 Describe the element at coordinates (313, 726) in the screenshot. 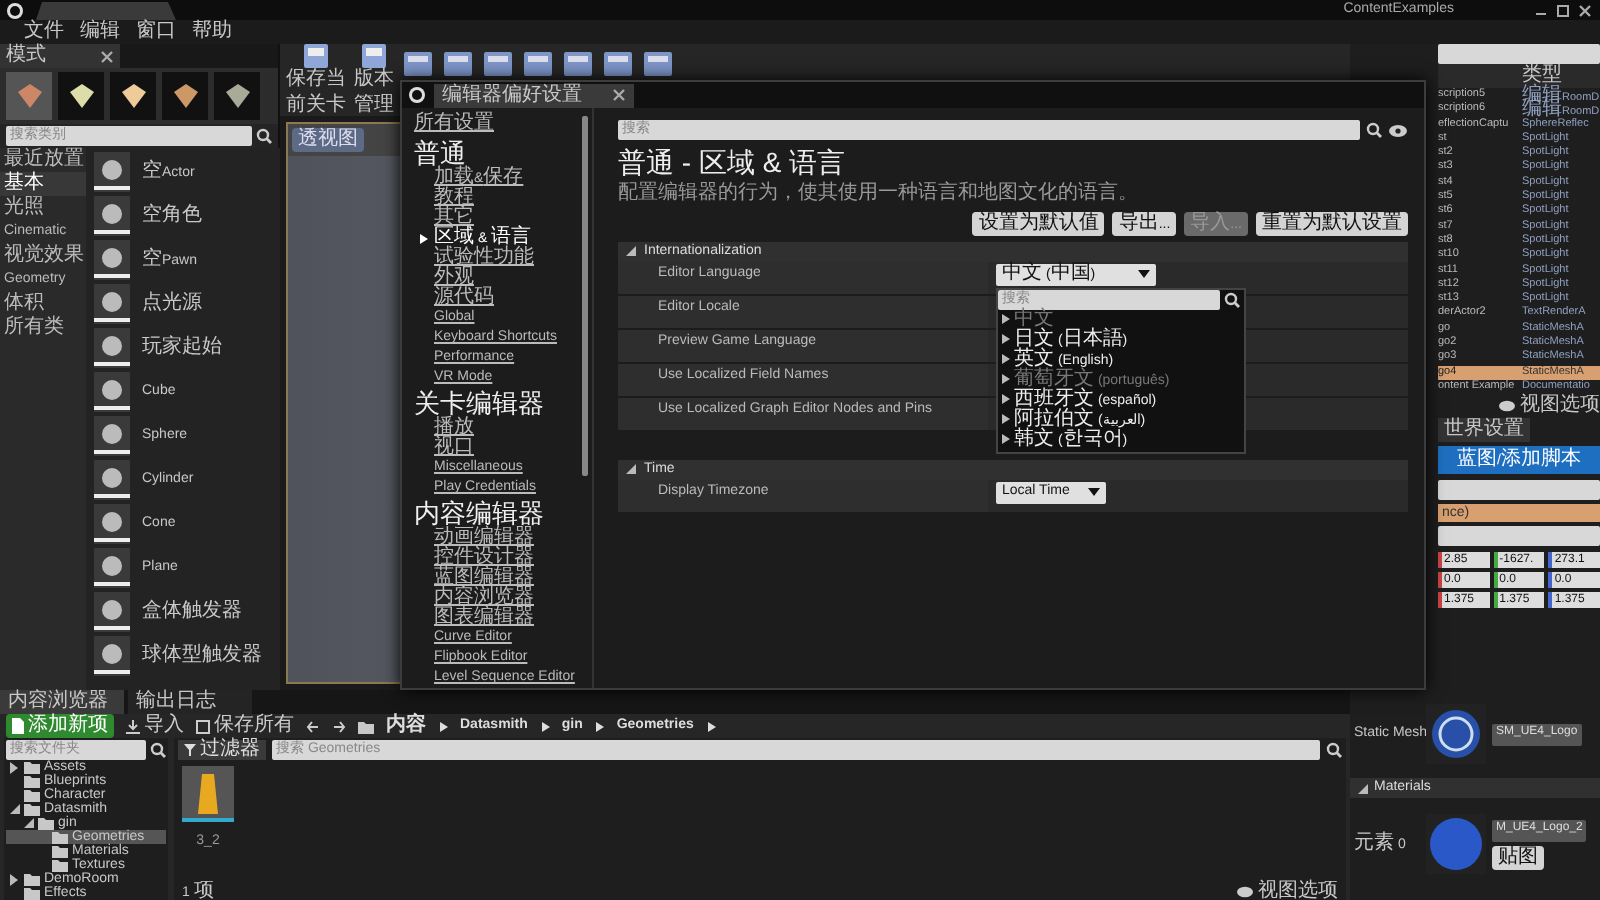

I see `back-icon` at that location.